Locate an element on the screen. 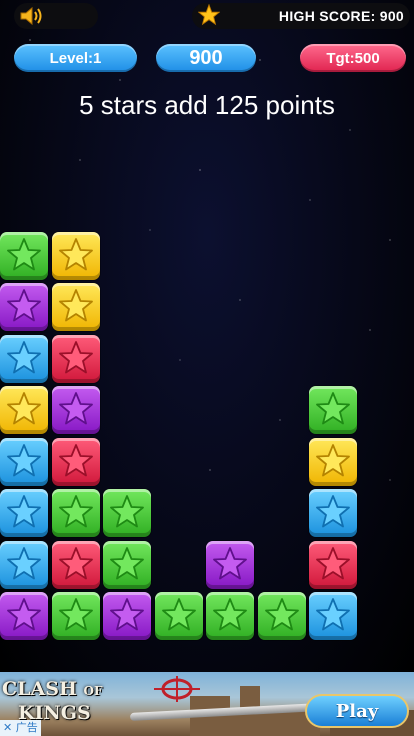  ad-logo: CLASH OF KINGS is located at coordinates (52, 701).